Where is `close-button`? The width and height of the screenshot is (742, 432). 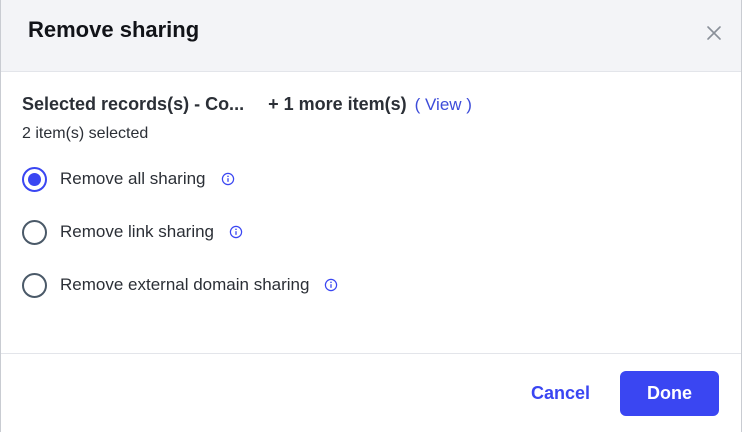
close-button is located at coordinates (714, 36).